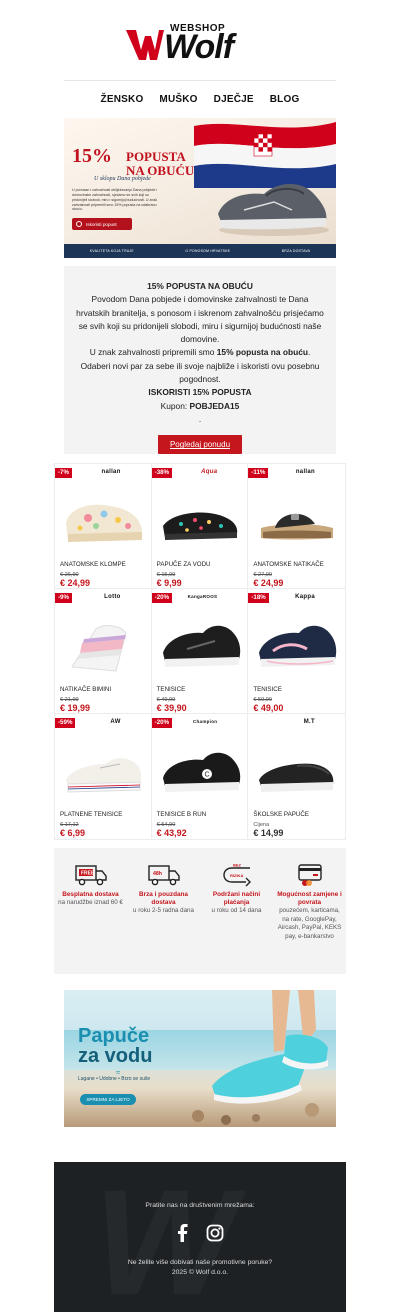  Describe the element at coordinates (200, 102) in the screenshot. I see `main-nav: ŽENSKO MUŠKO DJEČJE BLOG` at that location.